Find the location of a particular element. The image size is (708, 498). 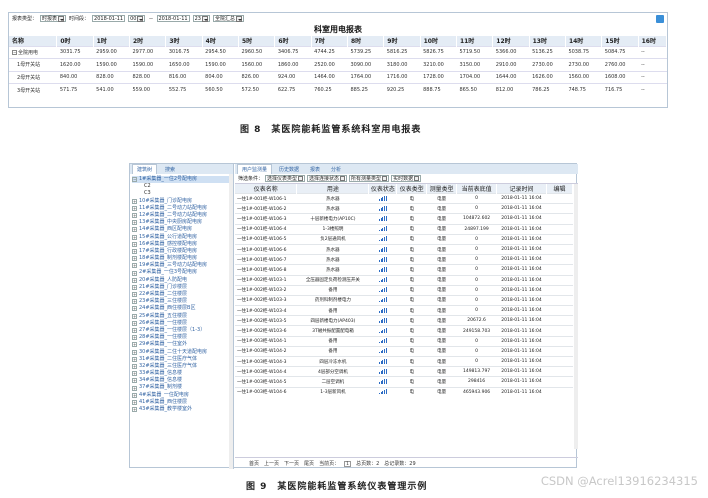

tree-item: −1#采集器_一住2号配电房 is located at coordinates (182, 180).